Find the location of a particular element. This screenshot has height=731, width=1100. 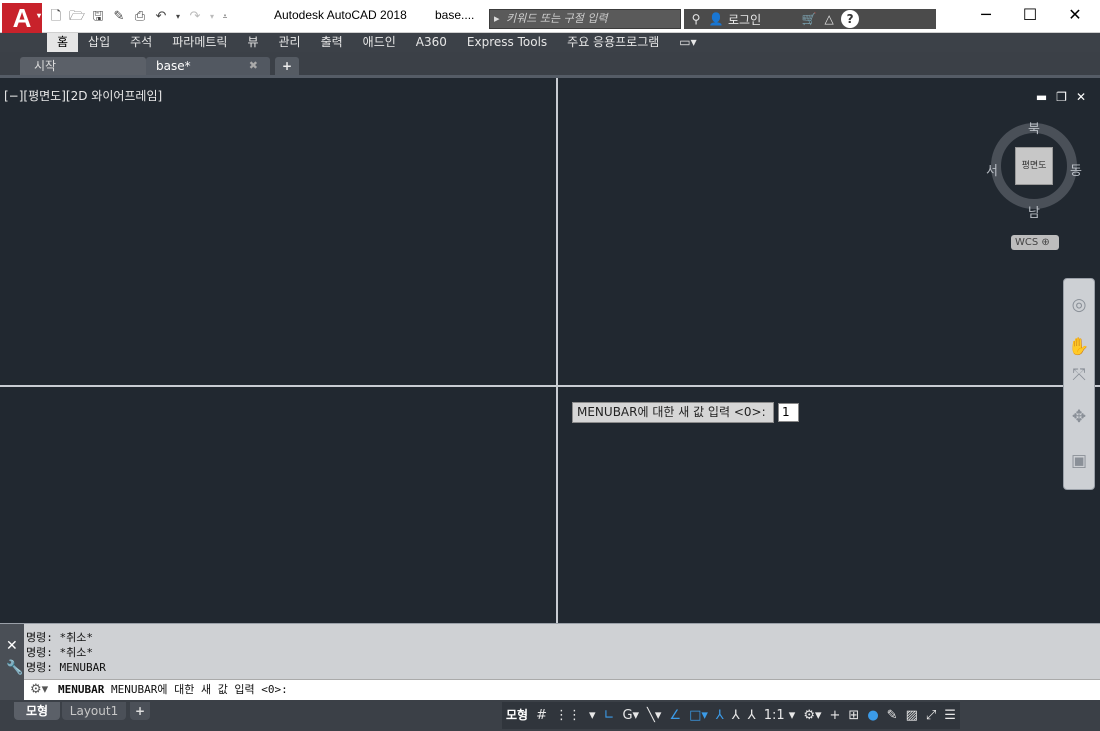

viewport-controls: ▬ ❐ ✕ is located at coordinates (1061, 97).